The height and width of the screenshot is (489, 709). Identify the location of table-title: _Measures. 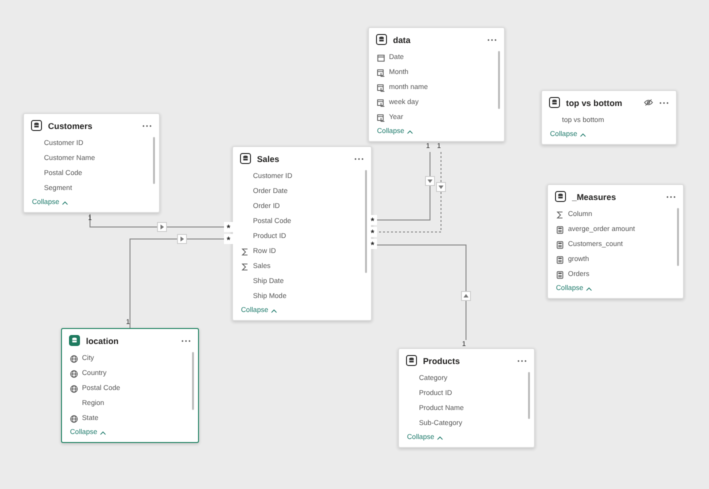
(594, 197).